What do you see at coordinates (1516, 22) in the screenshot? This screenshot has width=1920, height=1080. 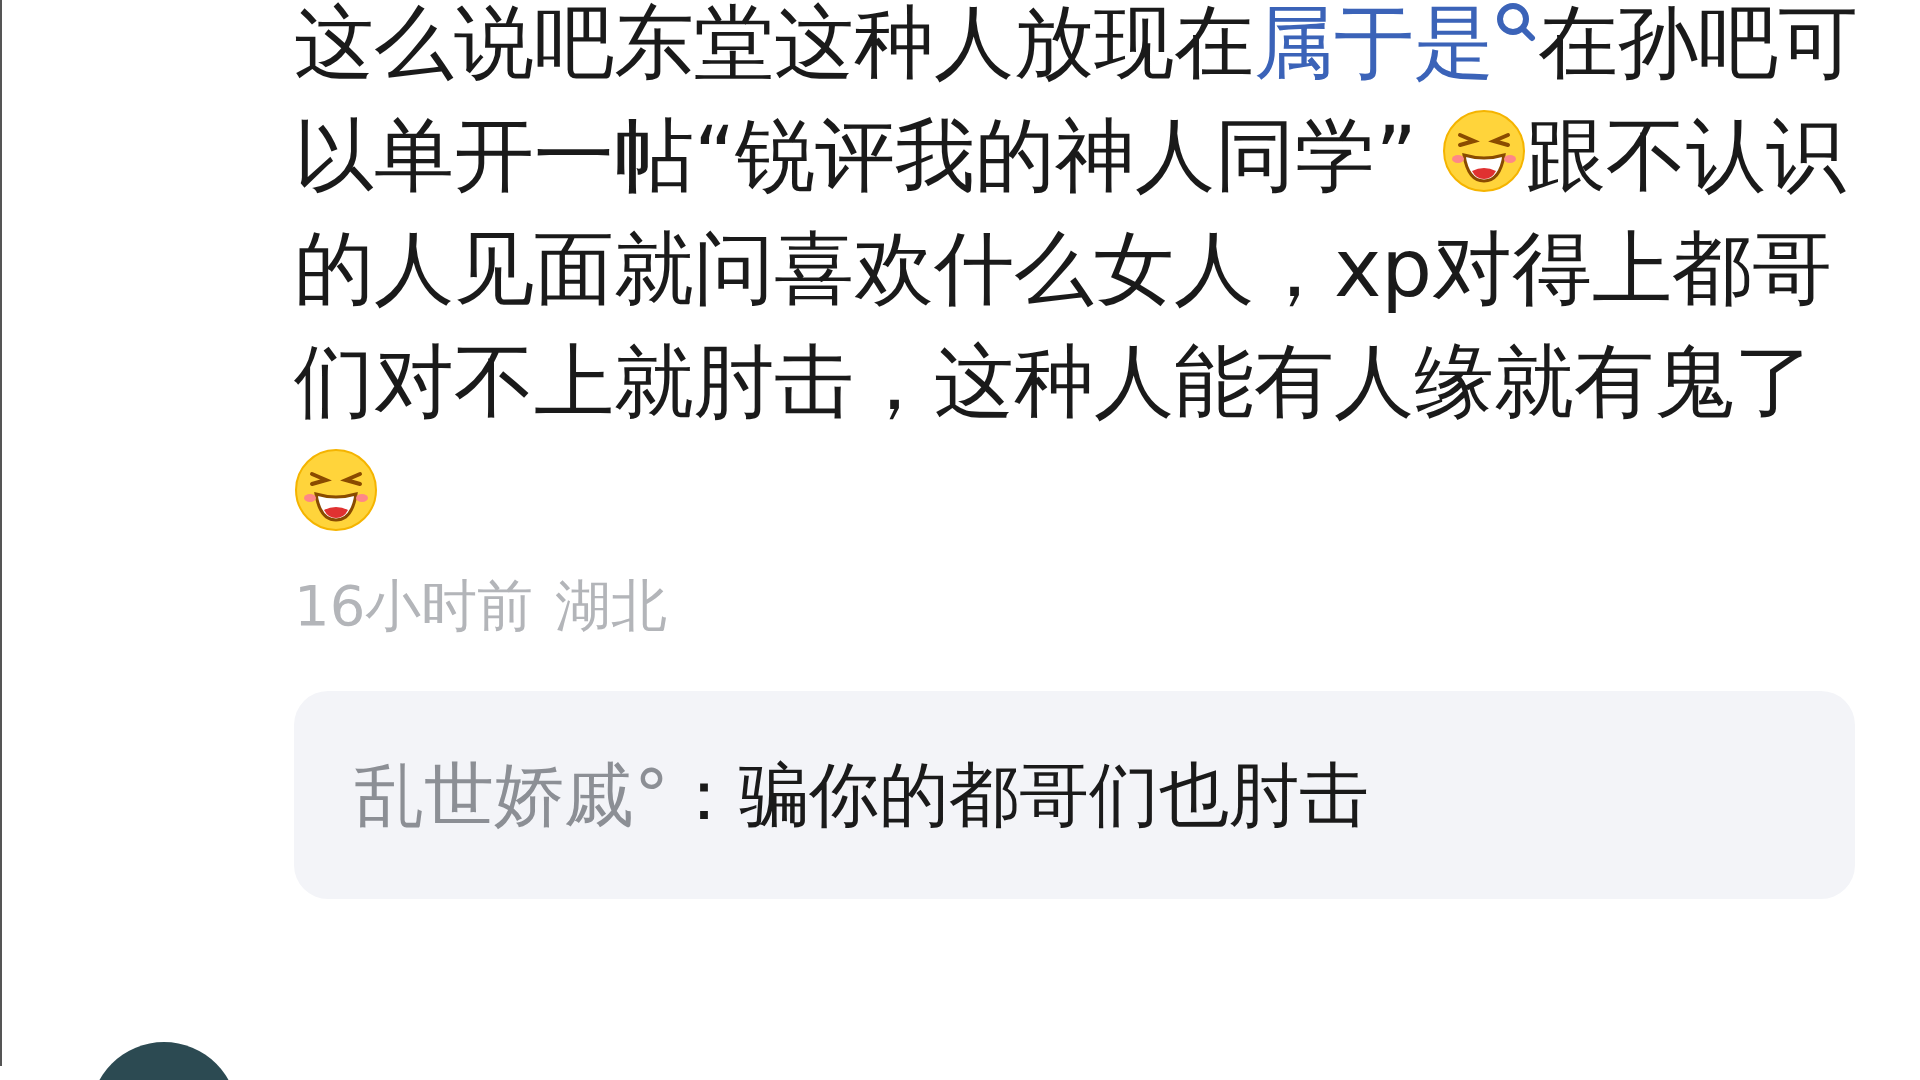 I see `search-icon` at bounding box center [1516, 22].